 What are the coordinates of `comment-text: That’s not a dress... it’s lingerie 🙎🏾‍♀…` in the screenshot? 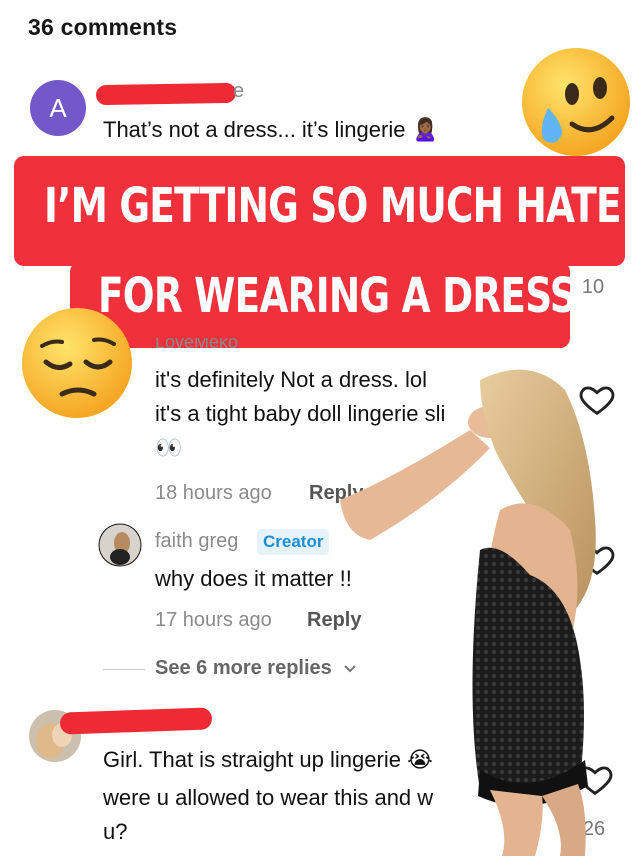 It's located at (271, 130).